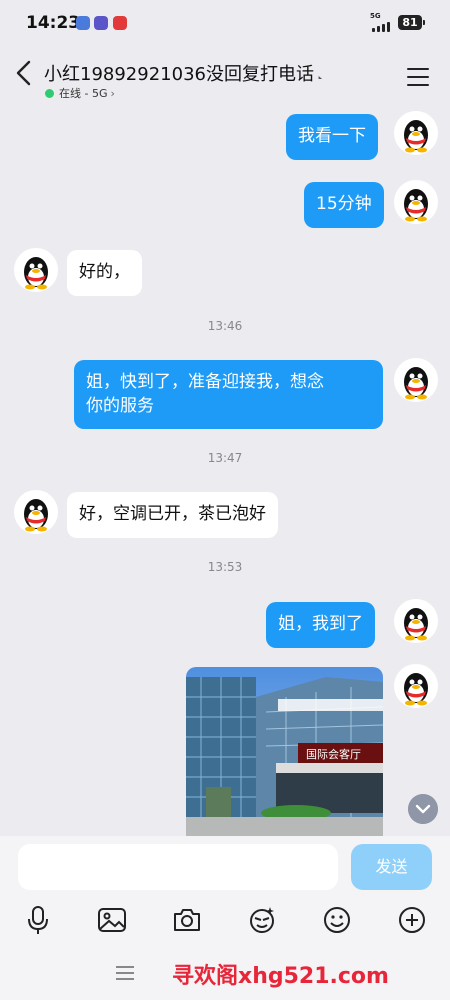 The width and height of the screenshot is (450, 1000). I want to click on signal-icon: 5G, so click(382, 22).